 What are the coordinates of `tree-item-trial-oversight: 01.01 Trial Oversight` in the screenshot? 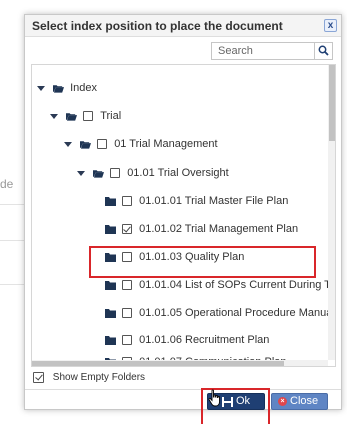 It's located at (153, 173).